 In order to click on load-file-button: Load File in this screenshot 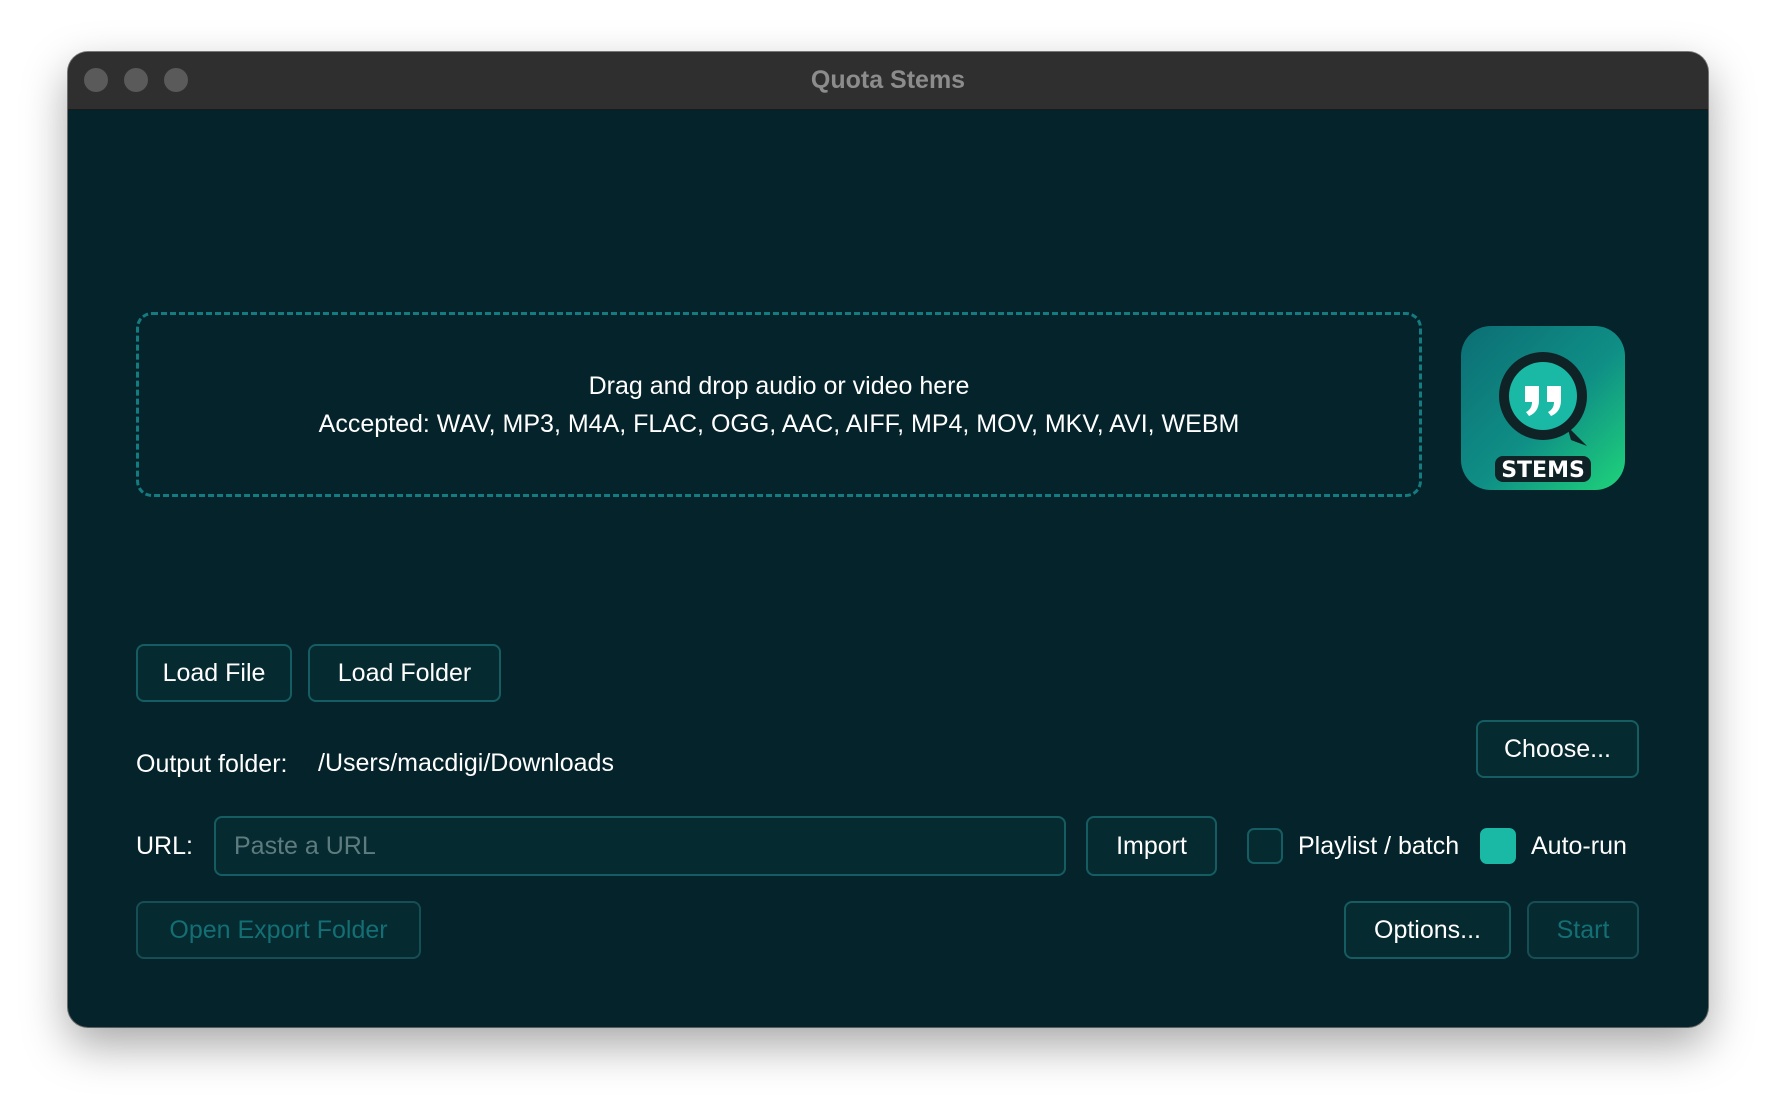, I will do `click(214, 673)`.